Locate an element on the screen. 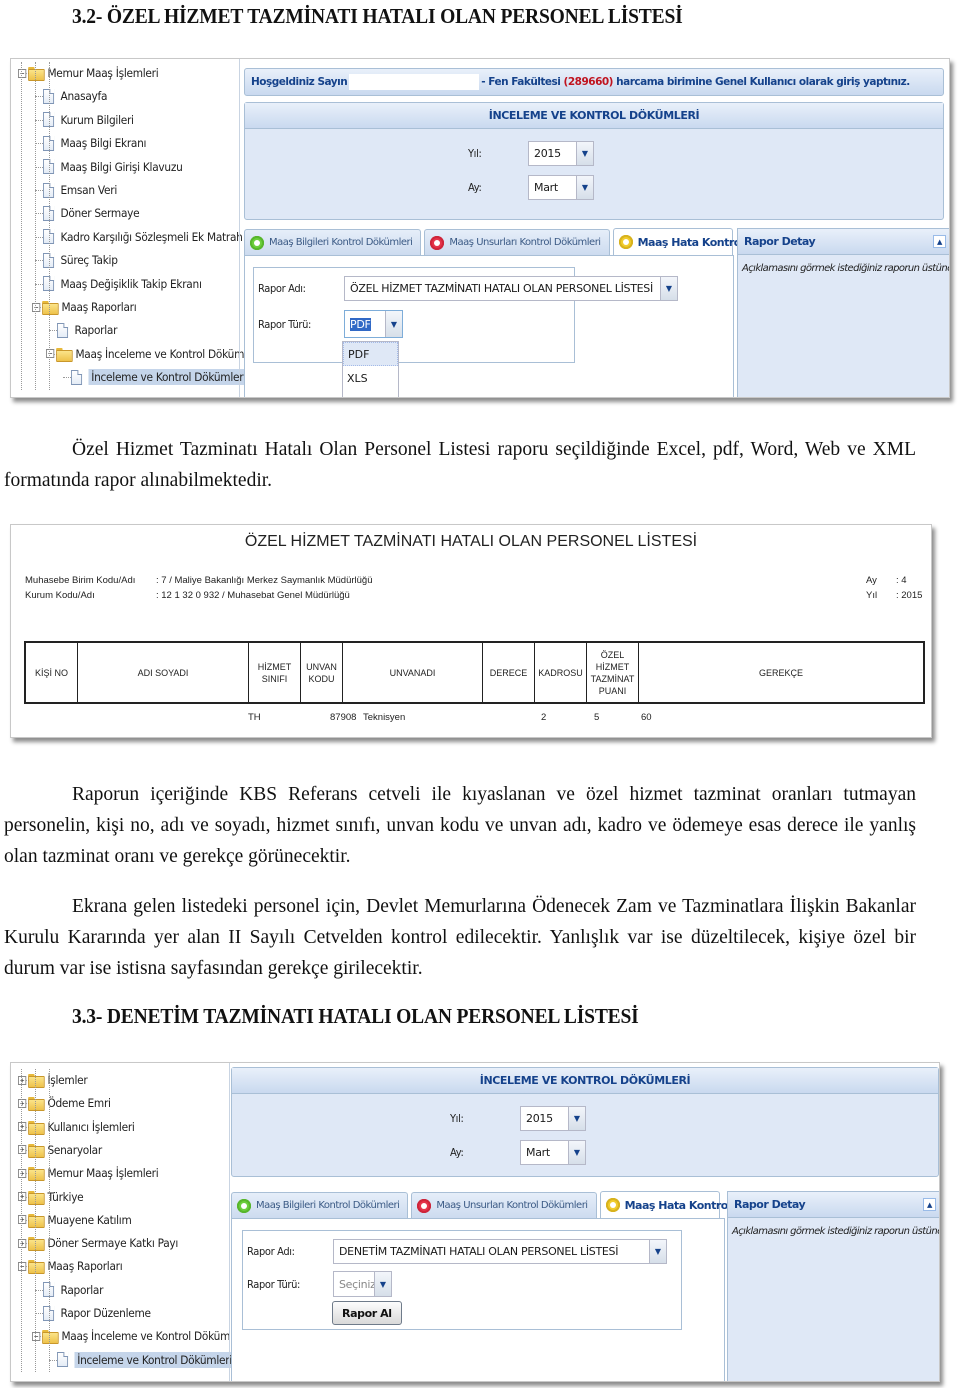 This screenshot has width=960, height=1388. cell-puan: 60 is located at coordinates (646, 717).